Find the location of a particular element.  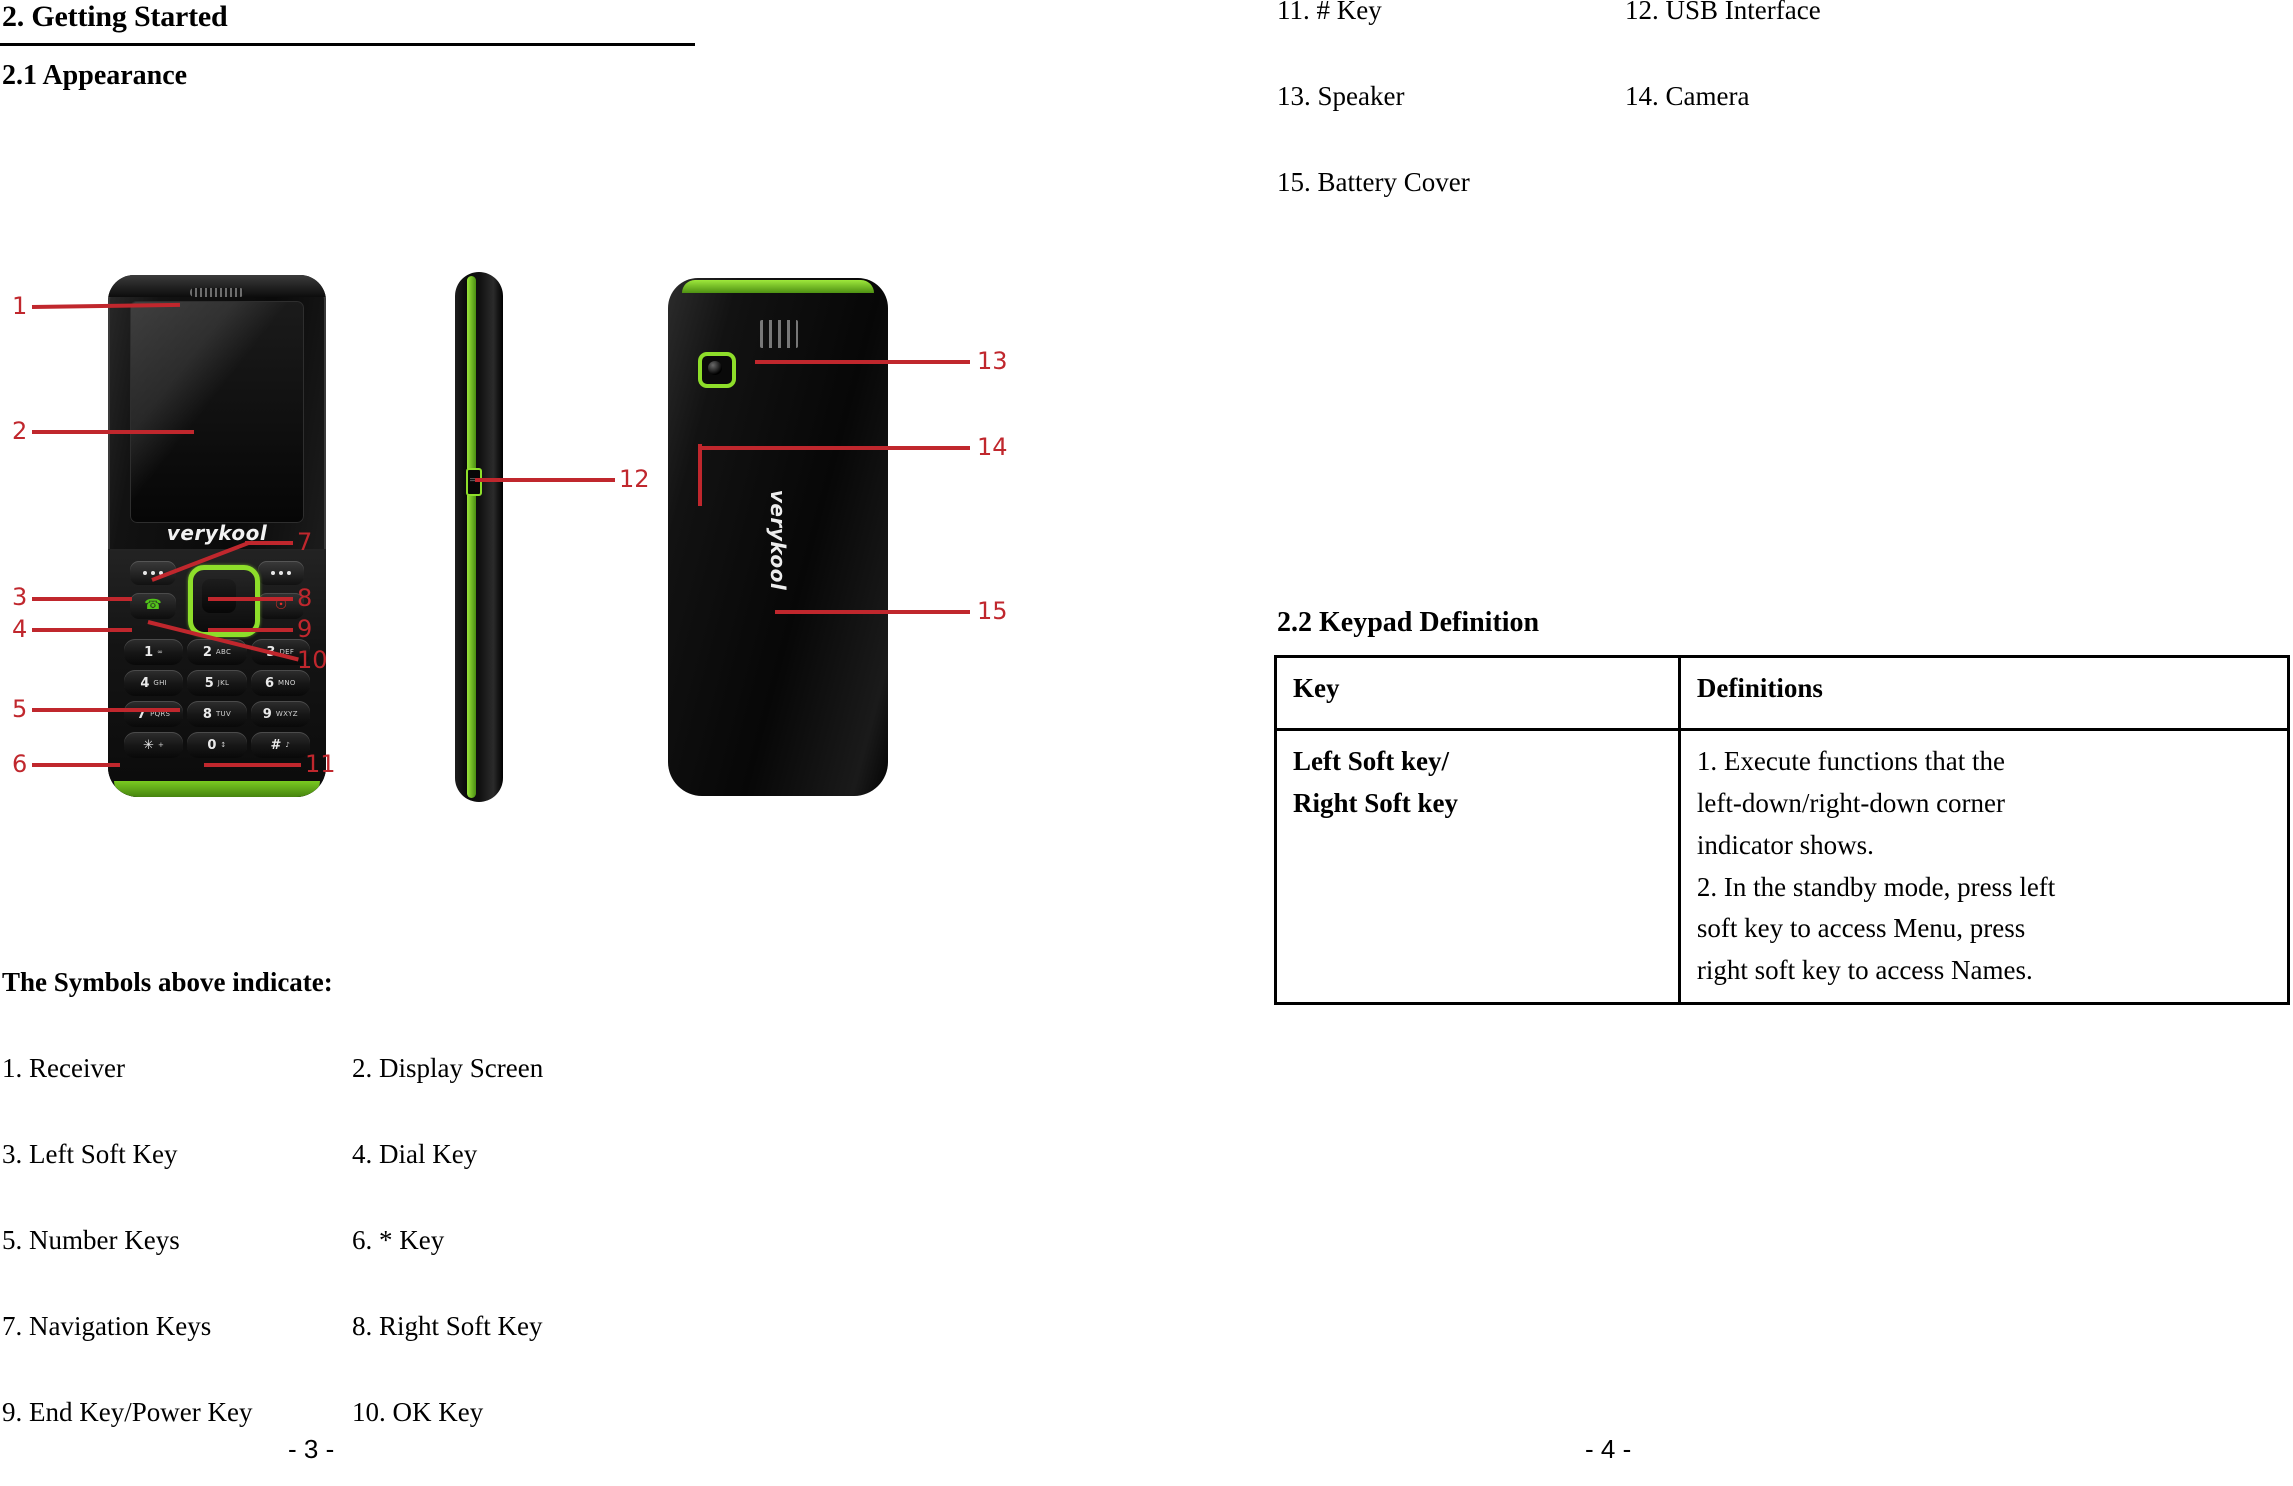

symbol-item: 15. Battery Cover is located at coordinates (1373, 182).